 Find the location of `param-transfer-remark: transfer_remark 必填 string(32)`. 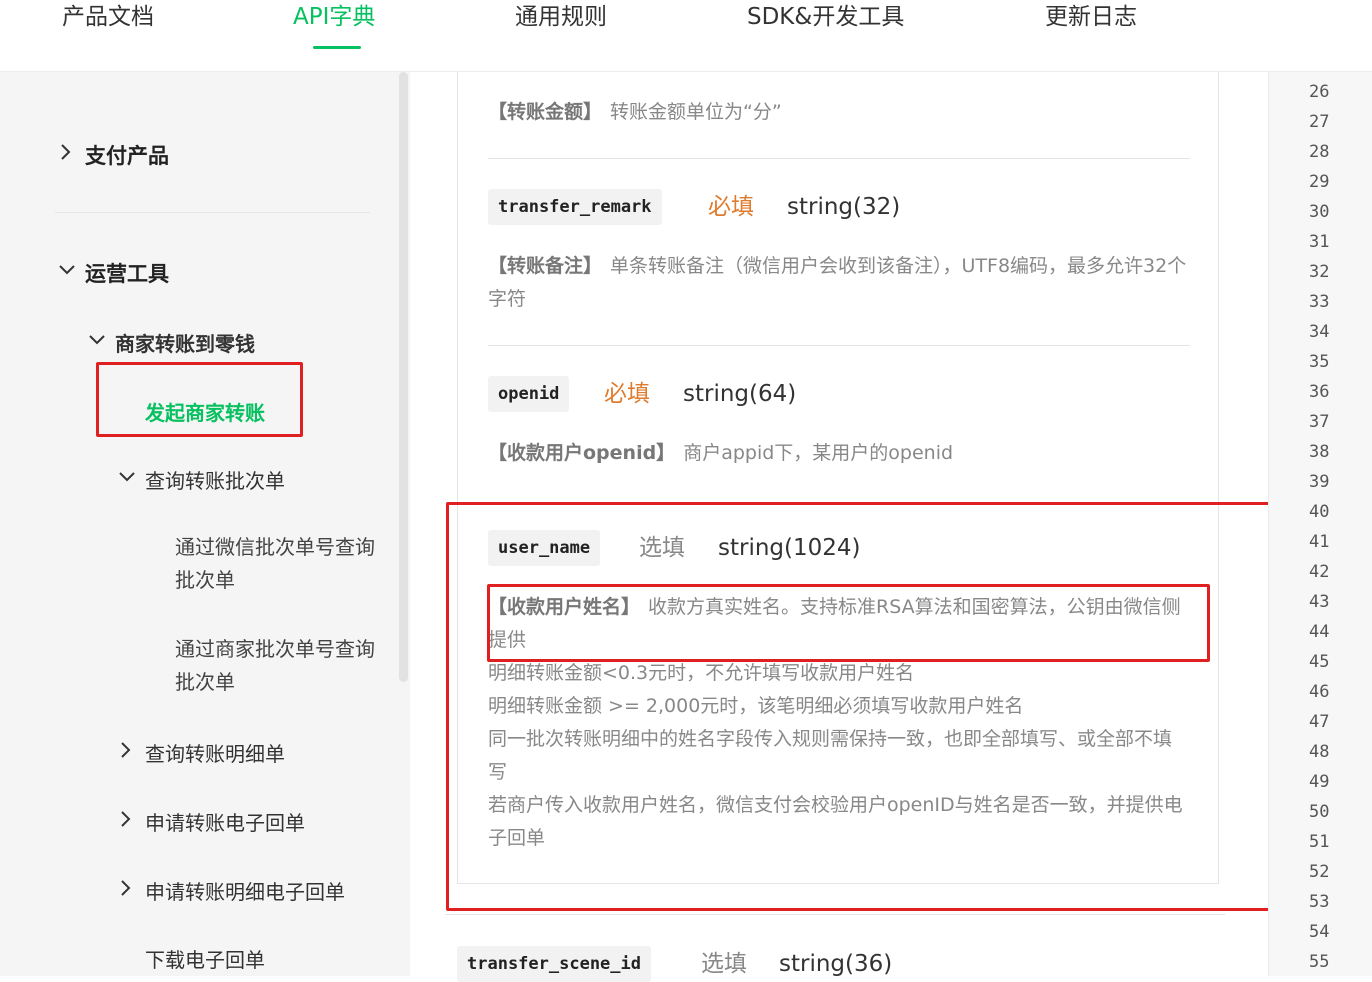

param-transfer-remark: transfer_remark 必填 string(32) is located at coordinates (788, 207).